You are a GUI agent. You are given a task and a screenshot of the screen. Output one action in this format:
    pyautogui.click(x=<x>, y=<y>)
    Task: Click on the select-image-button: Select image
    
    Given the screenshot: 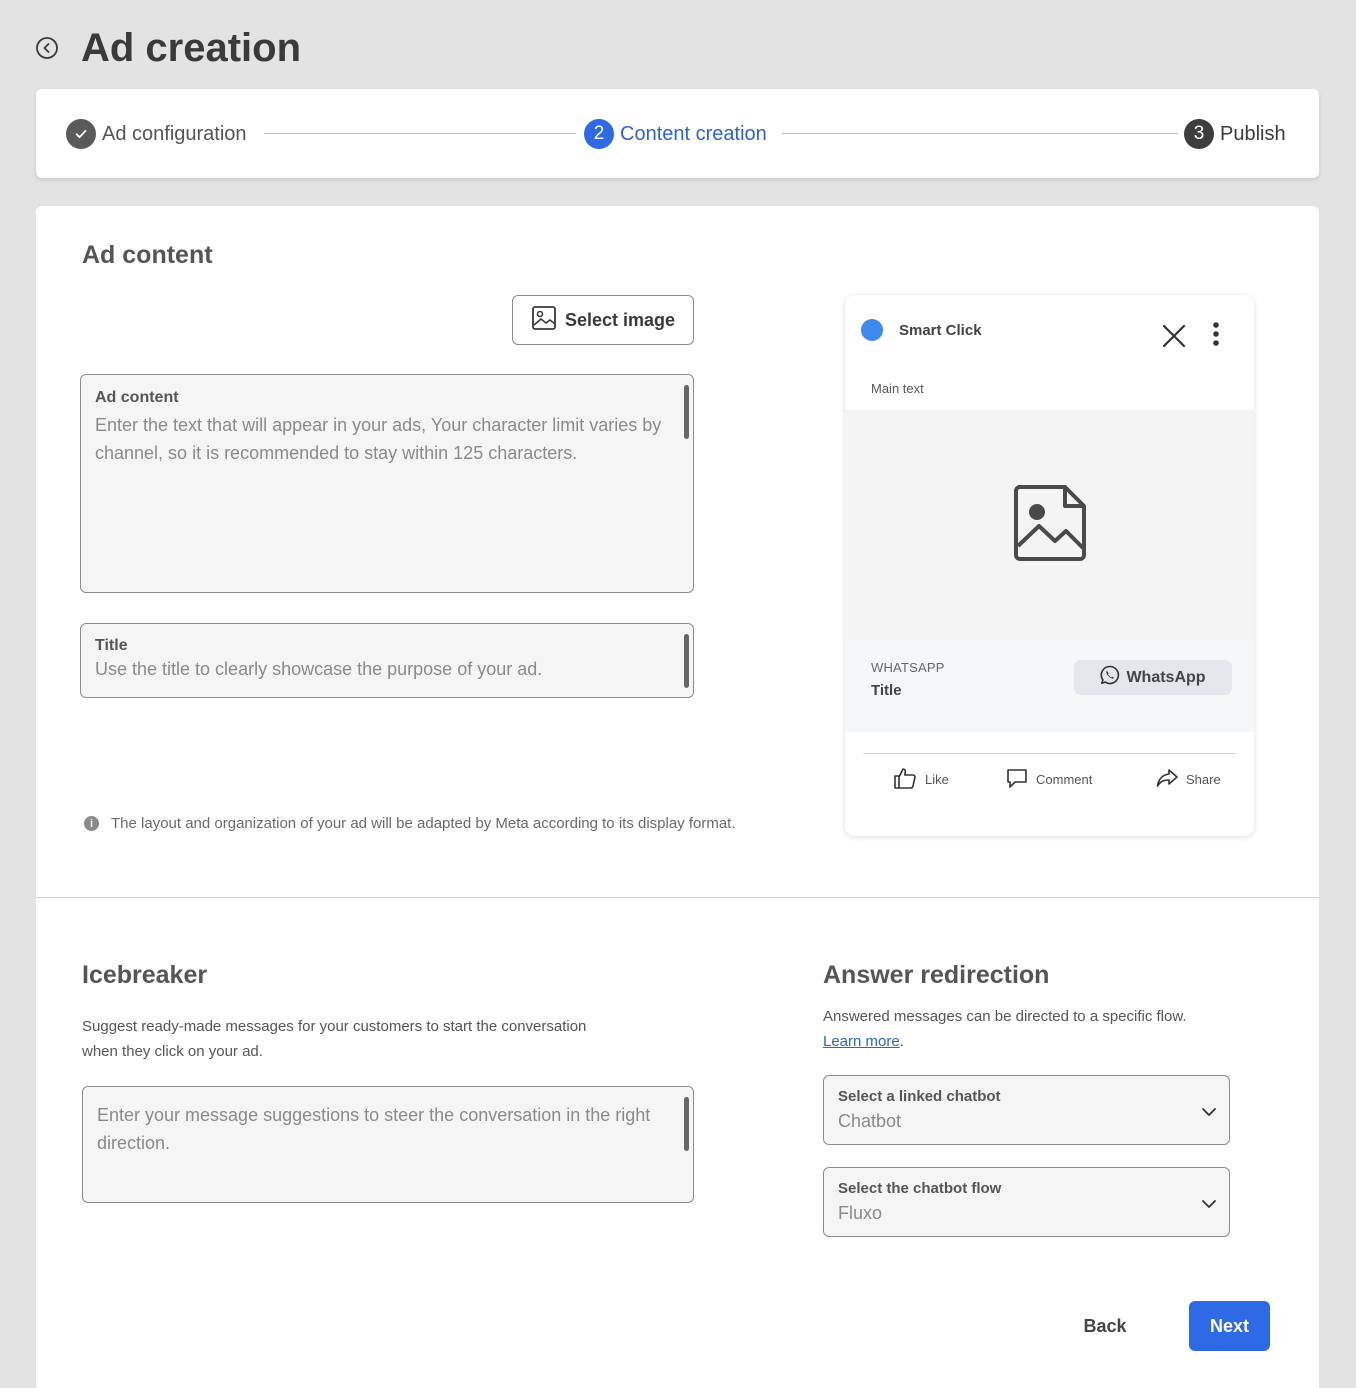 What is the action you would take?
    pyautogui.click(x=603, y=320)
    